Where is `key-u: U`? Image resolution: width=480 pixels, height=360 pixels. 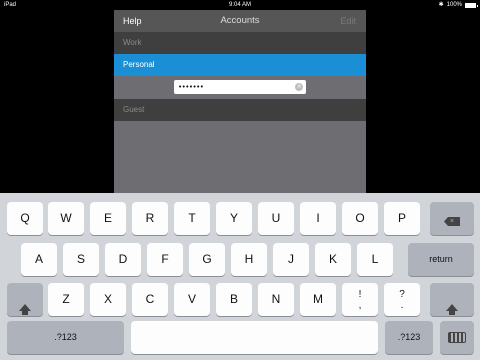 key-u: U is located at coordinates (276, 218).